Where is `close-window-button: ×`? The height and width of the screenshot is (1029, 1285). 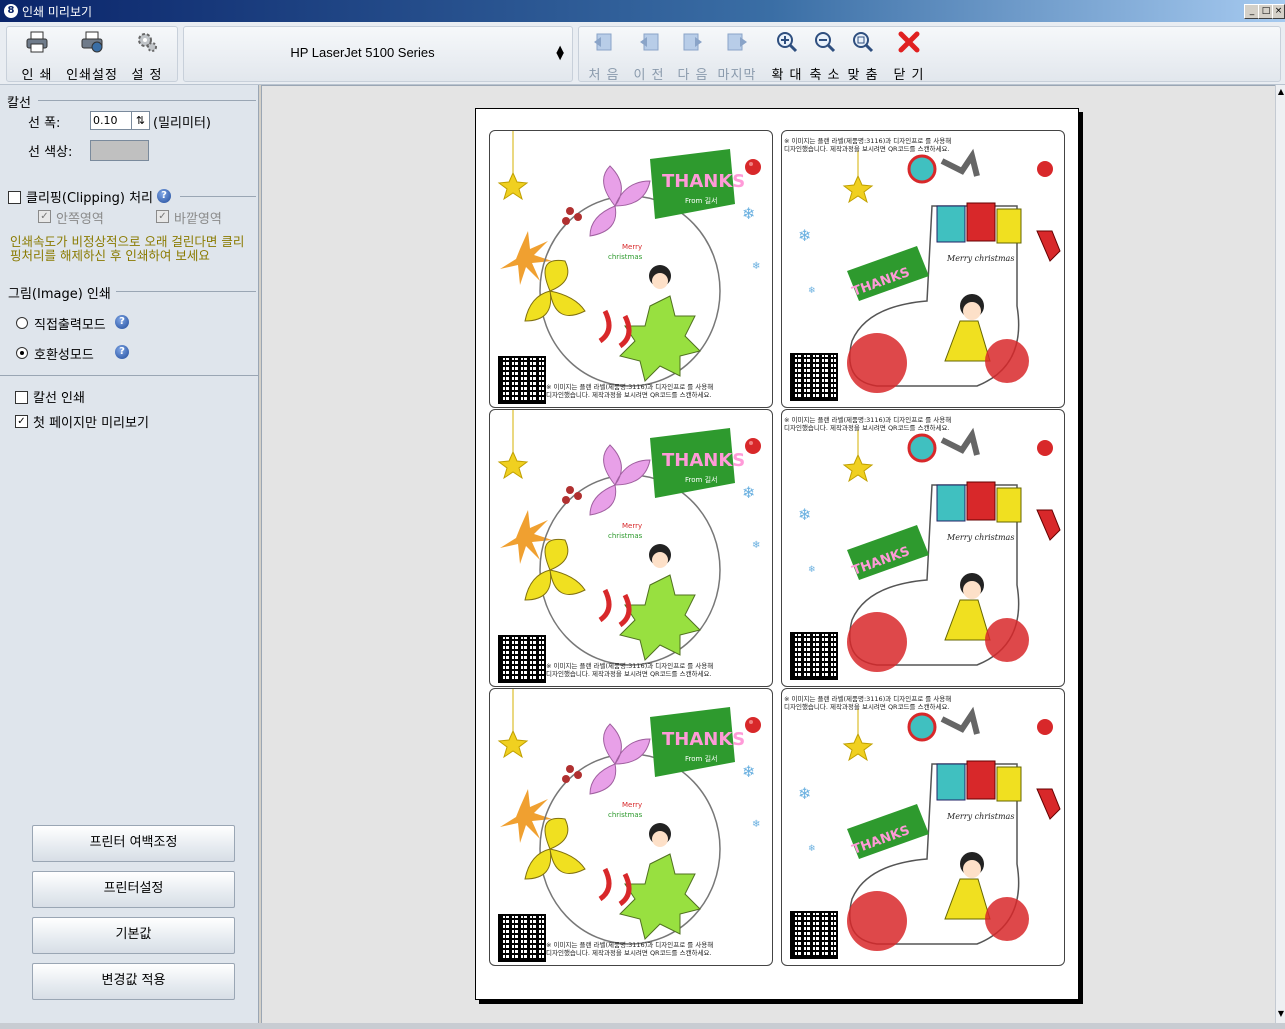 close-window-button: × is located at coordinates (1278, 11).